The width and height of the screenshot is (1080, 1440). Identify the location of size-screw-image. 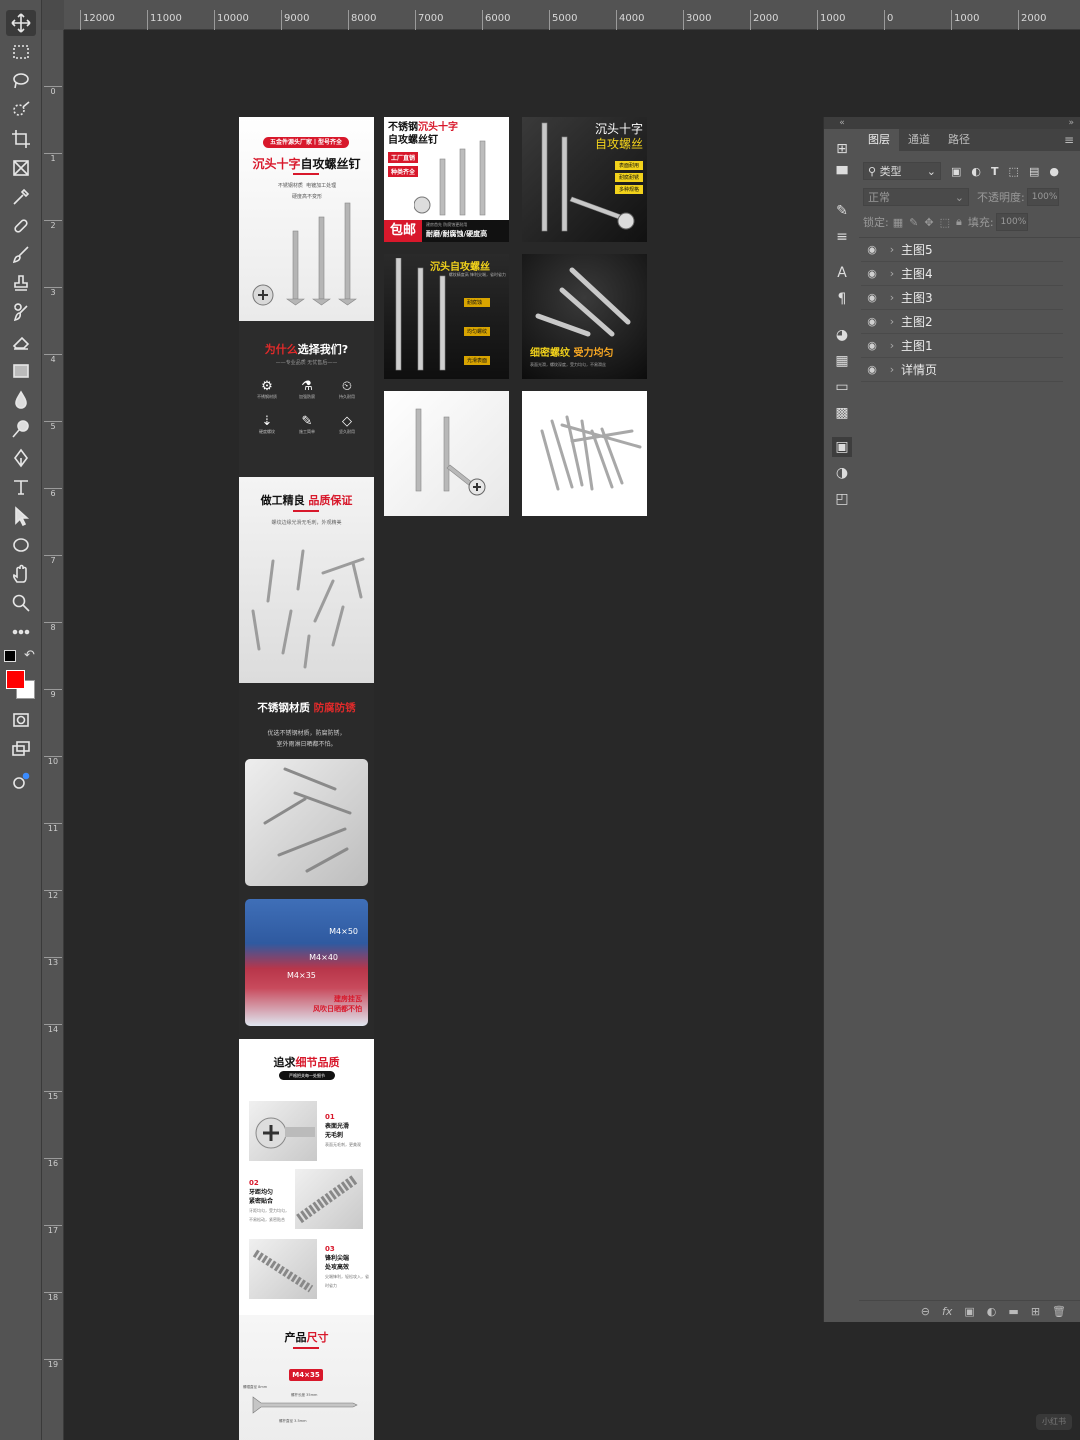
(305, 1405).